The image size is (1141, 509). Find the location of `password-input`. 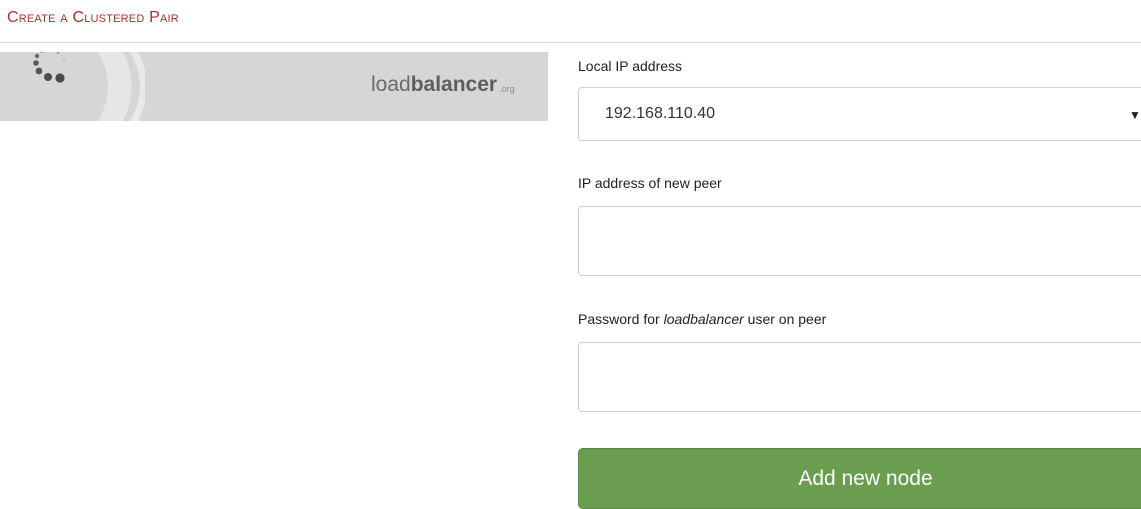

password-input is located at coordinates (860, 377).